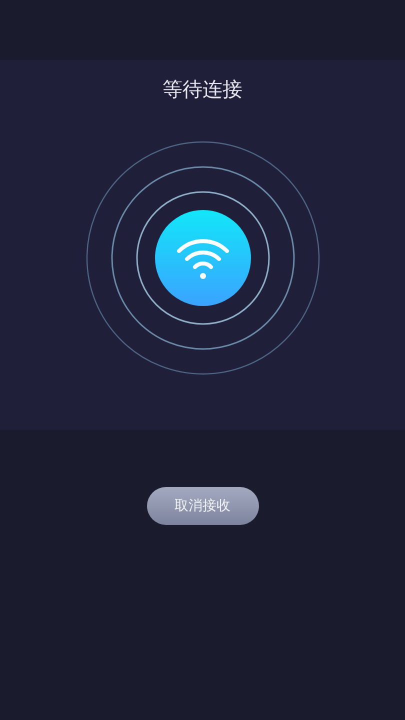 The height and width of the screenshot is (720, 405). What do you see at coordinates (202, 89) in the screenshot?
I see `status-title: 等待连接` at bounding box center [202, 89].